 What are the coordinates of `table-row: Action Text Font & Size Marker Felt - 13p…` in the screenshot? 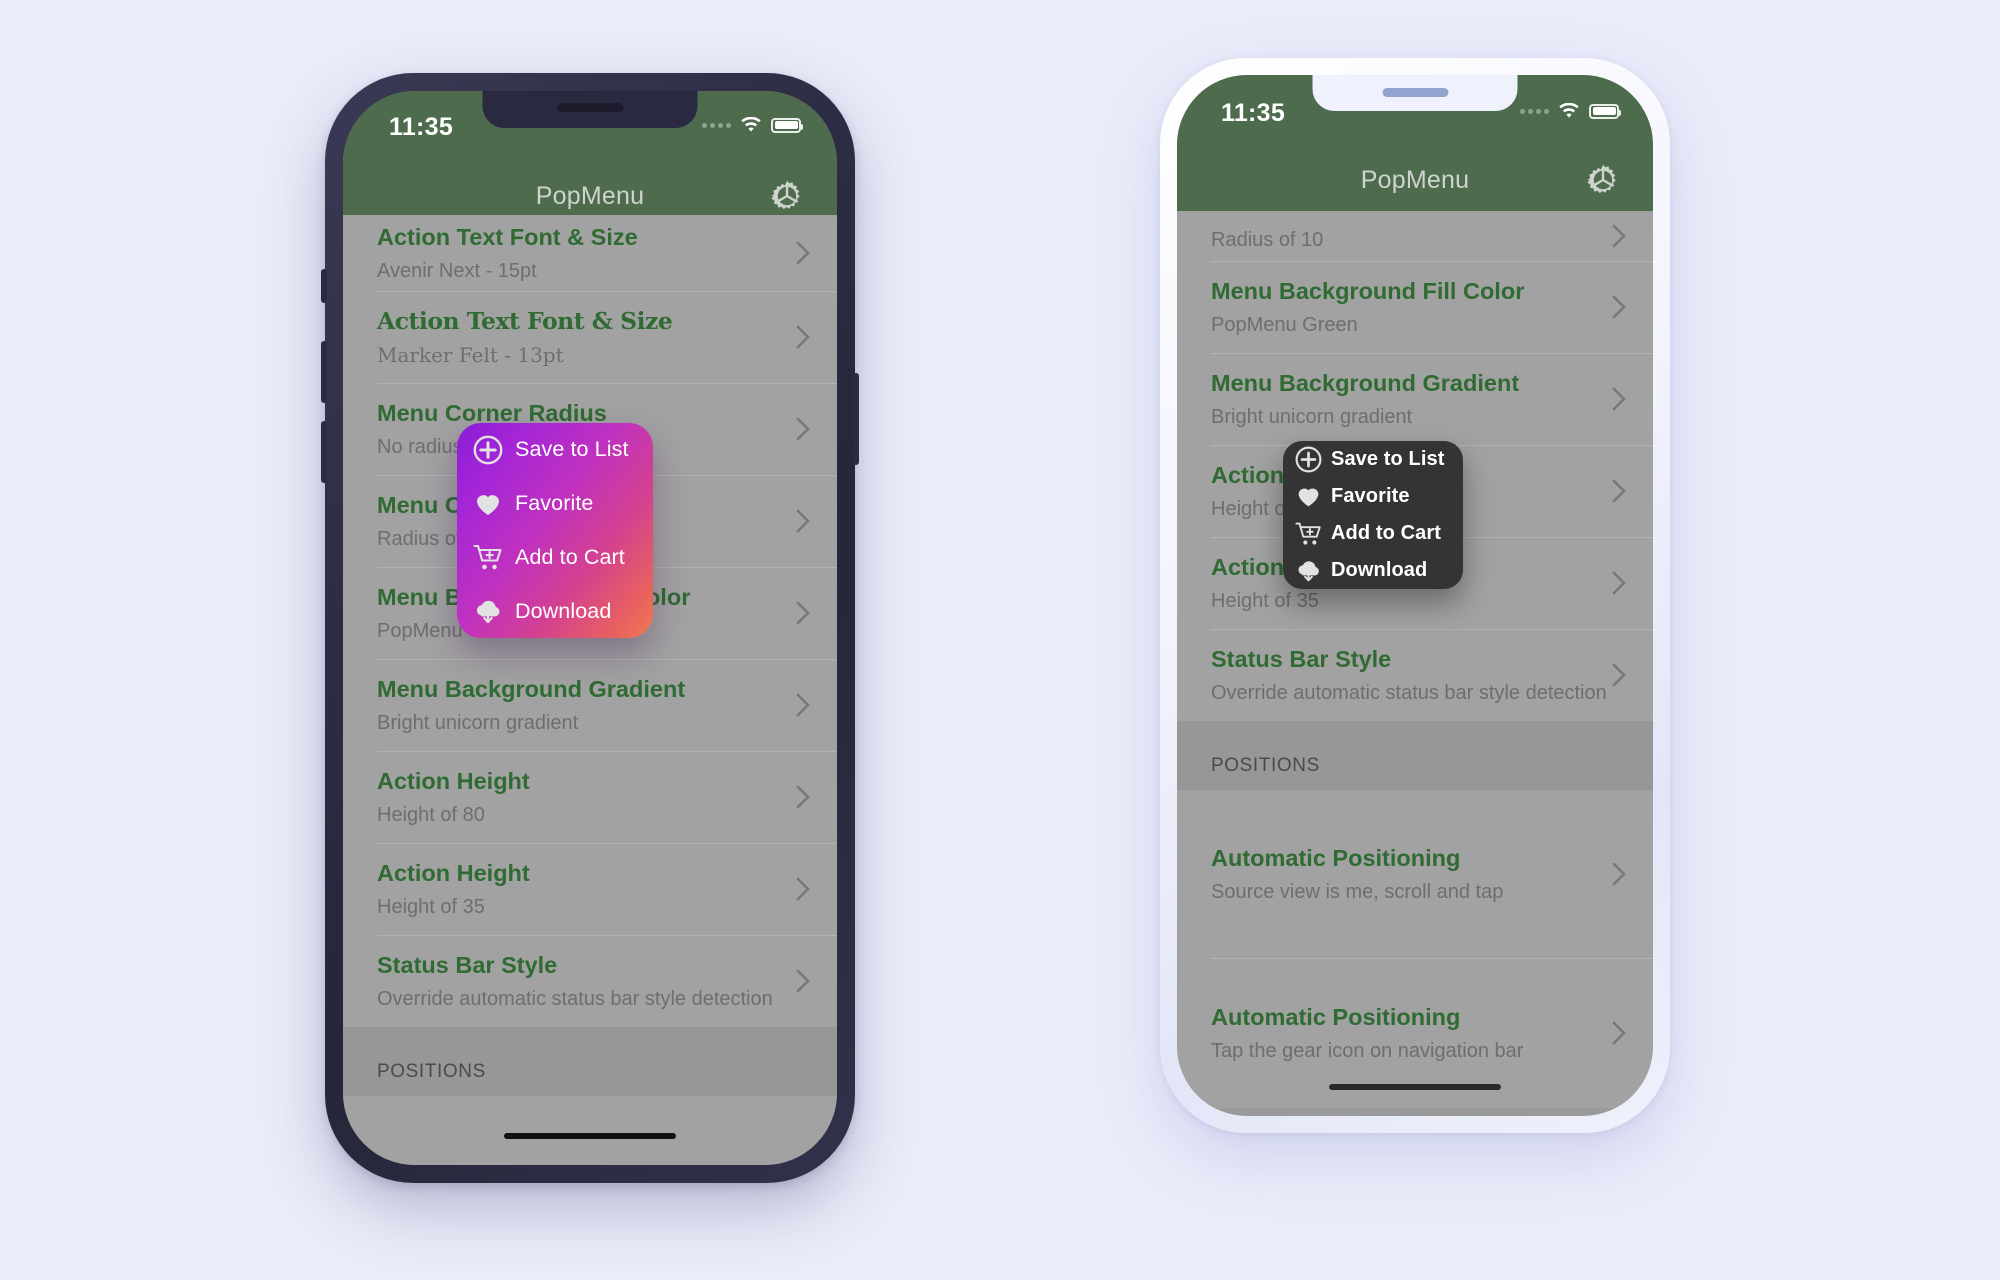 It's located at (590, 337).